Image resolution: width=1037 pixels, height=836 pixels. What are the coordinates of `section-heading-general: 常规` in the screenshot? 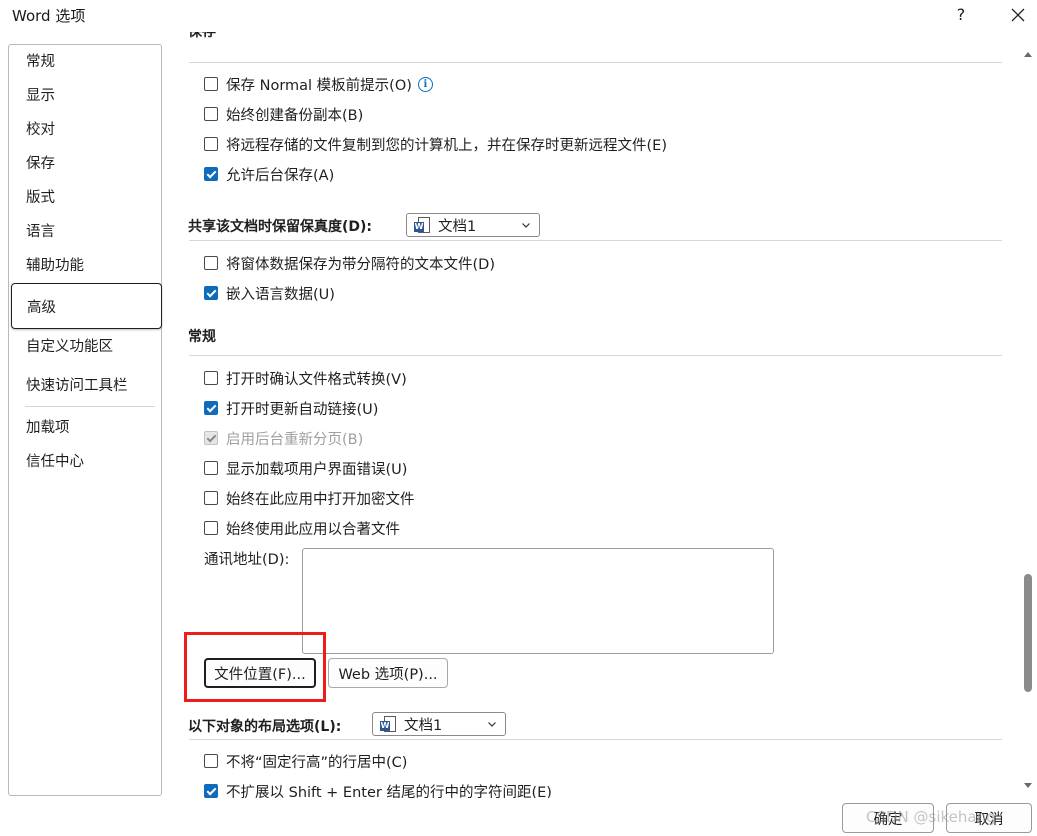 It's located at (202, 337).